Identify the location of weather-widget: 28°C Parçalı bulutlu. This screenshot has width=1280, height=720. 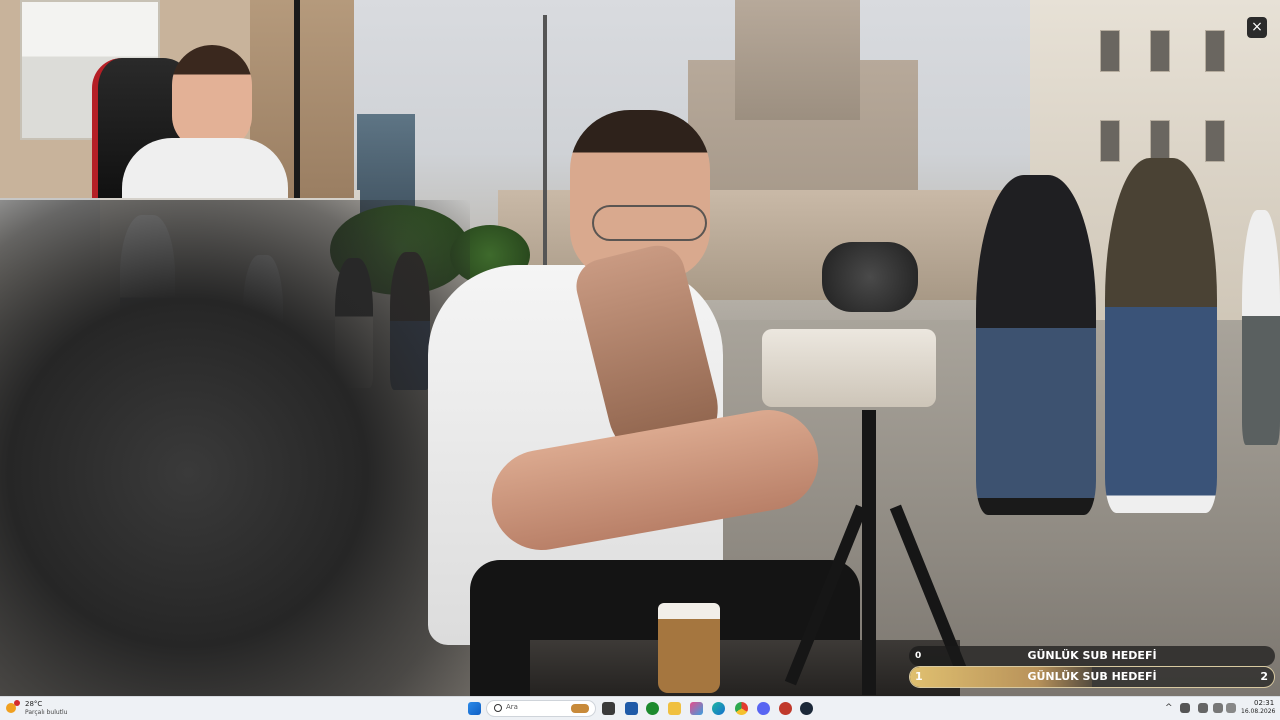
(39, 709).